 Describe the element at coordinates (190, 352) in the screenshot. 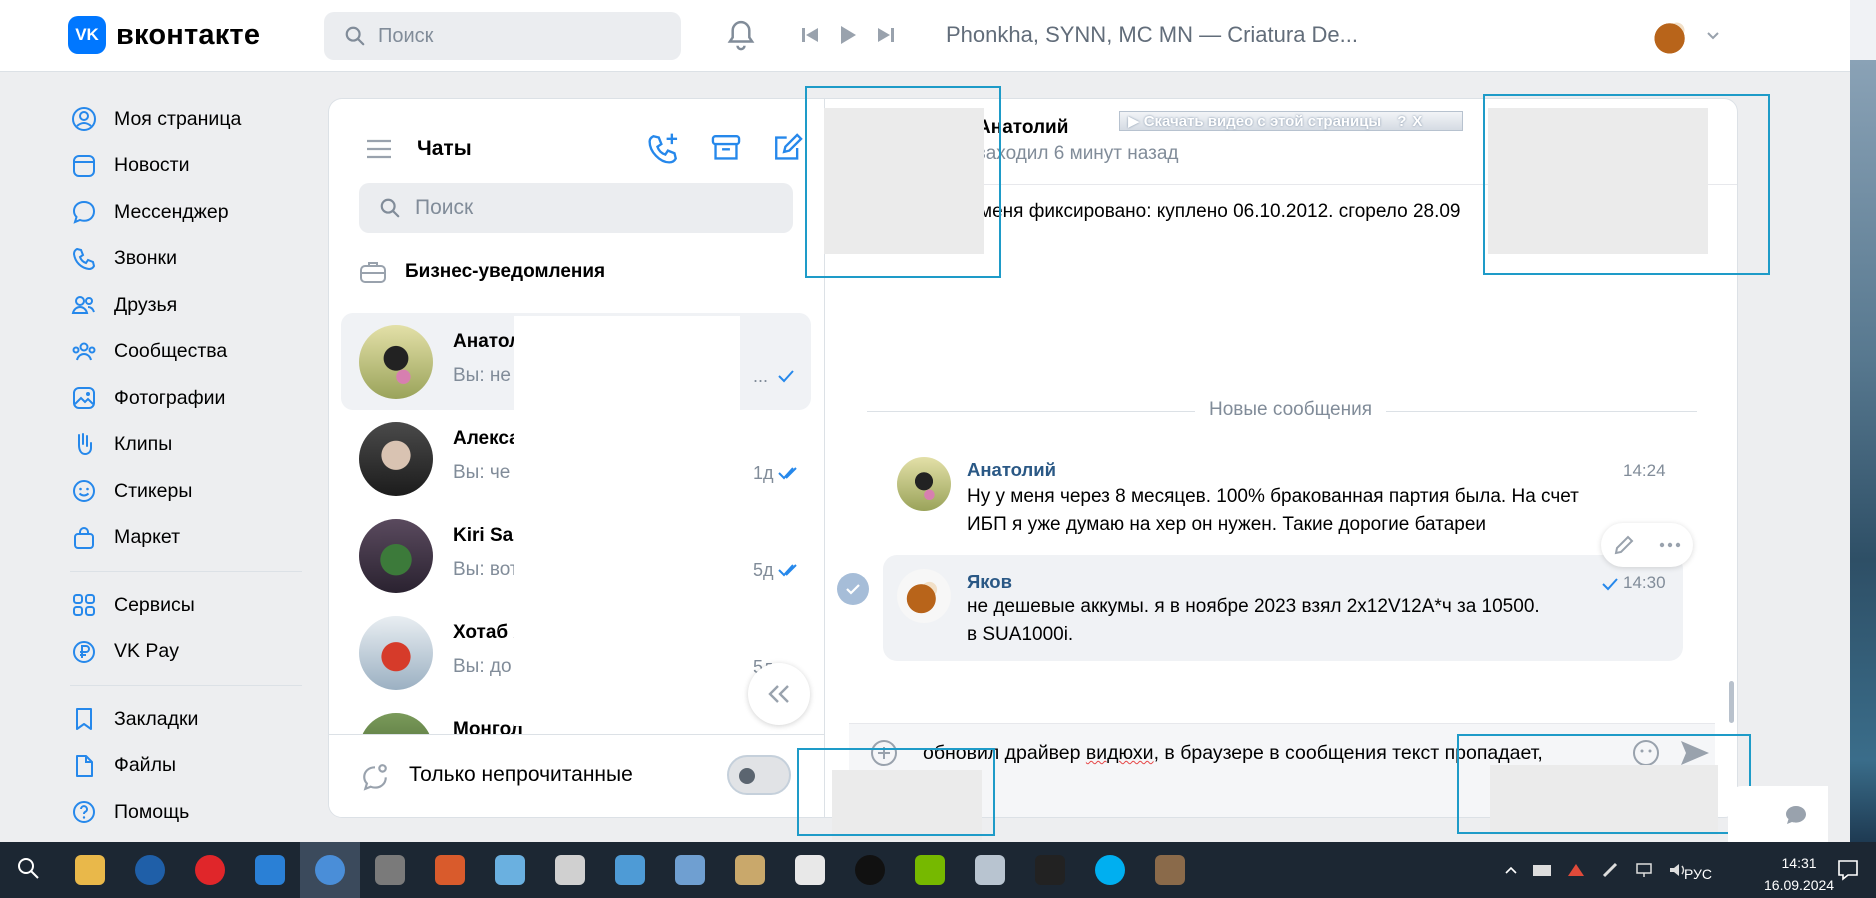

I see `nav-item-communities: Сообщества` at that location.